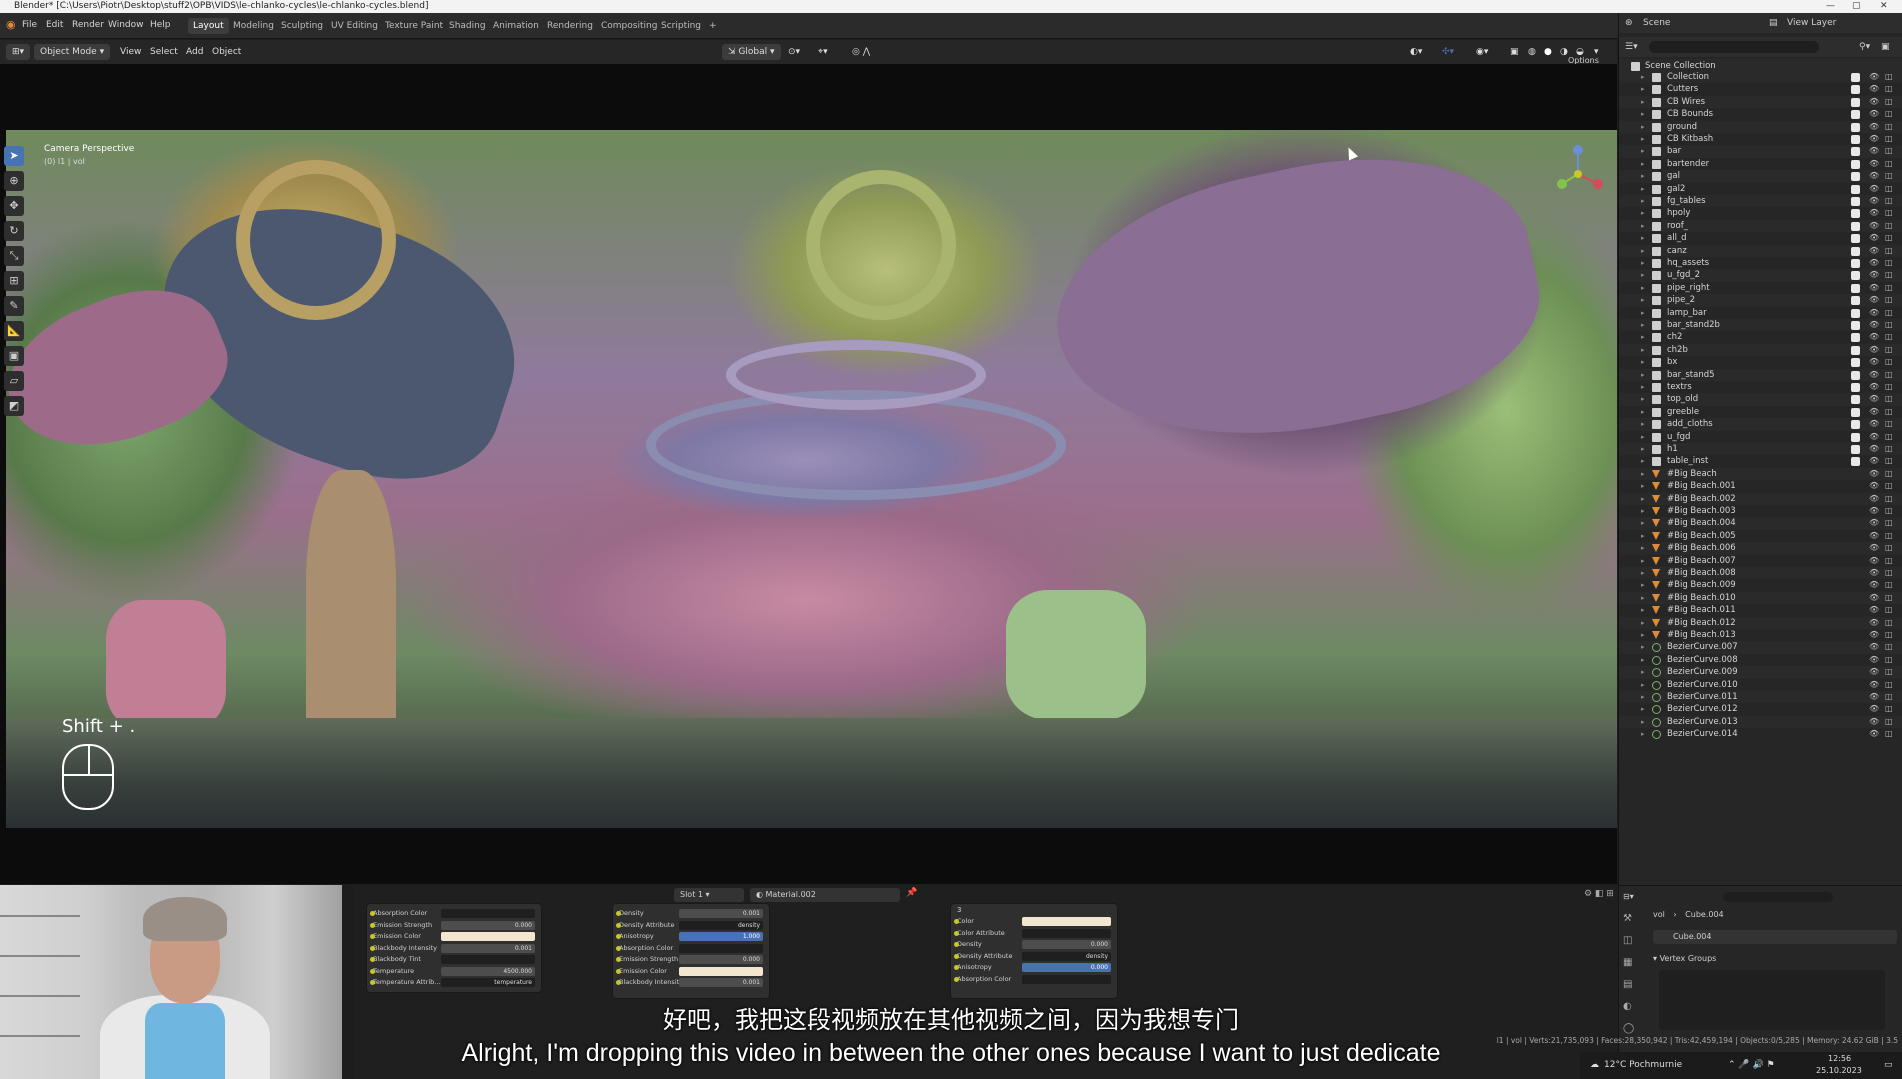 This screenshot has width=1902, height=1079. What do you see at coordinates (823, 52) in the screenshot?
I see `snap-icon: ⌖▾` at bounding box center [823, 52].